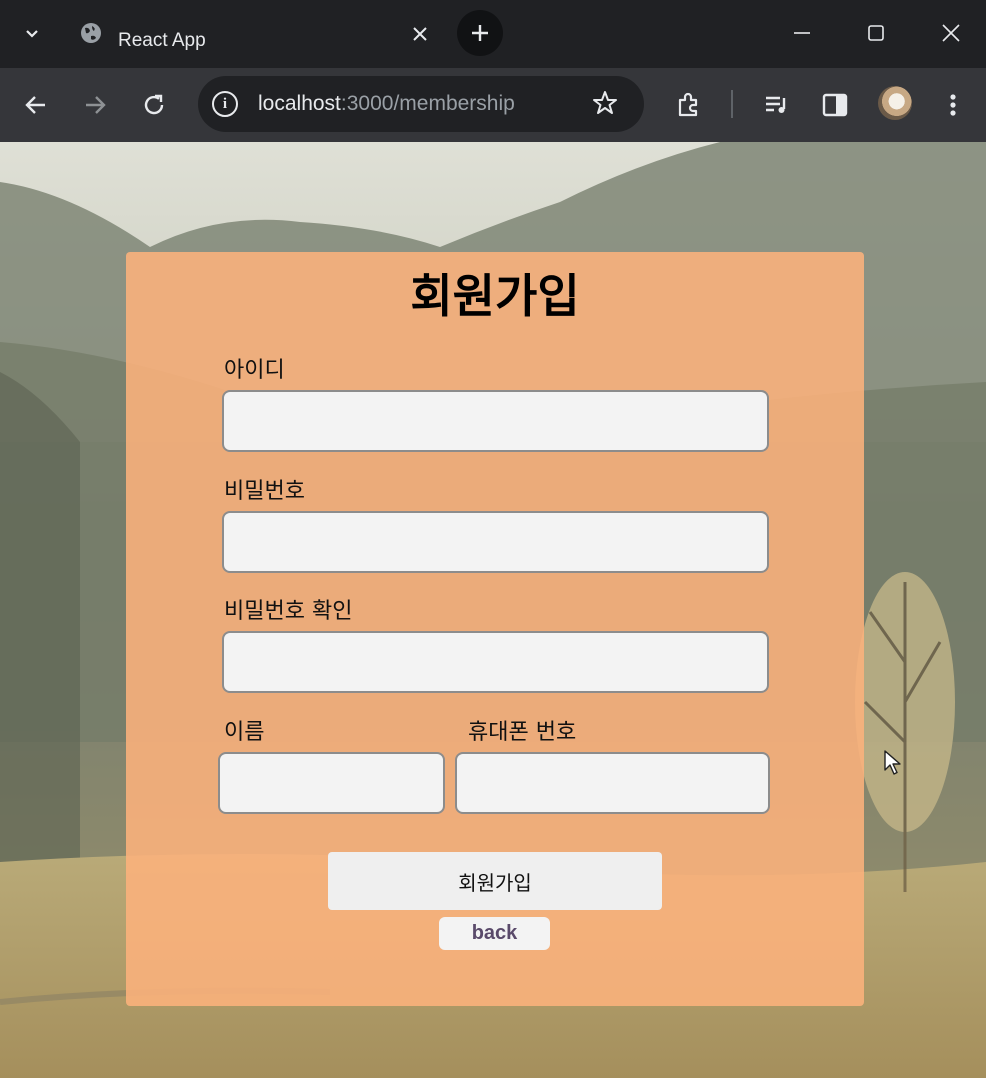 The width and height of the screenshot is (986, 1078). What do you see at coordinates (95, 105) in the screenshot?
I see `forward-arrow-icon` at bounding box center [95, 105].